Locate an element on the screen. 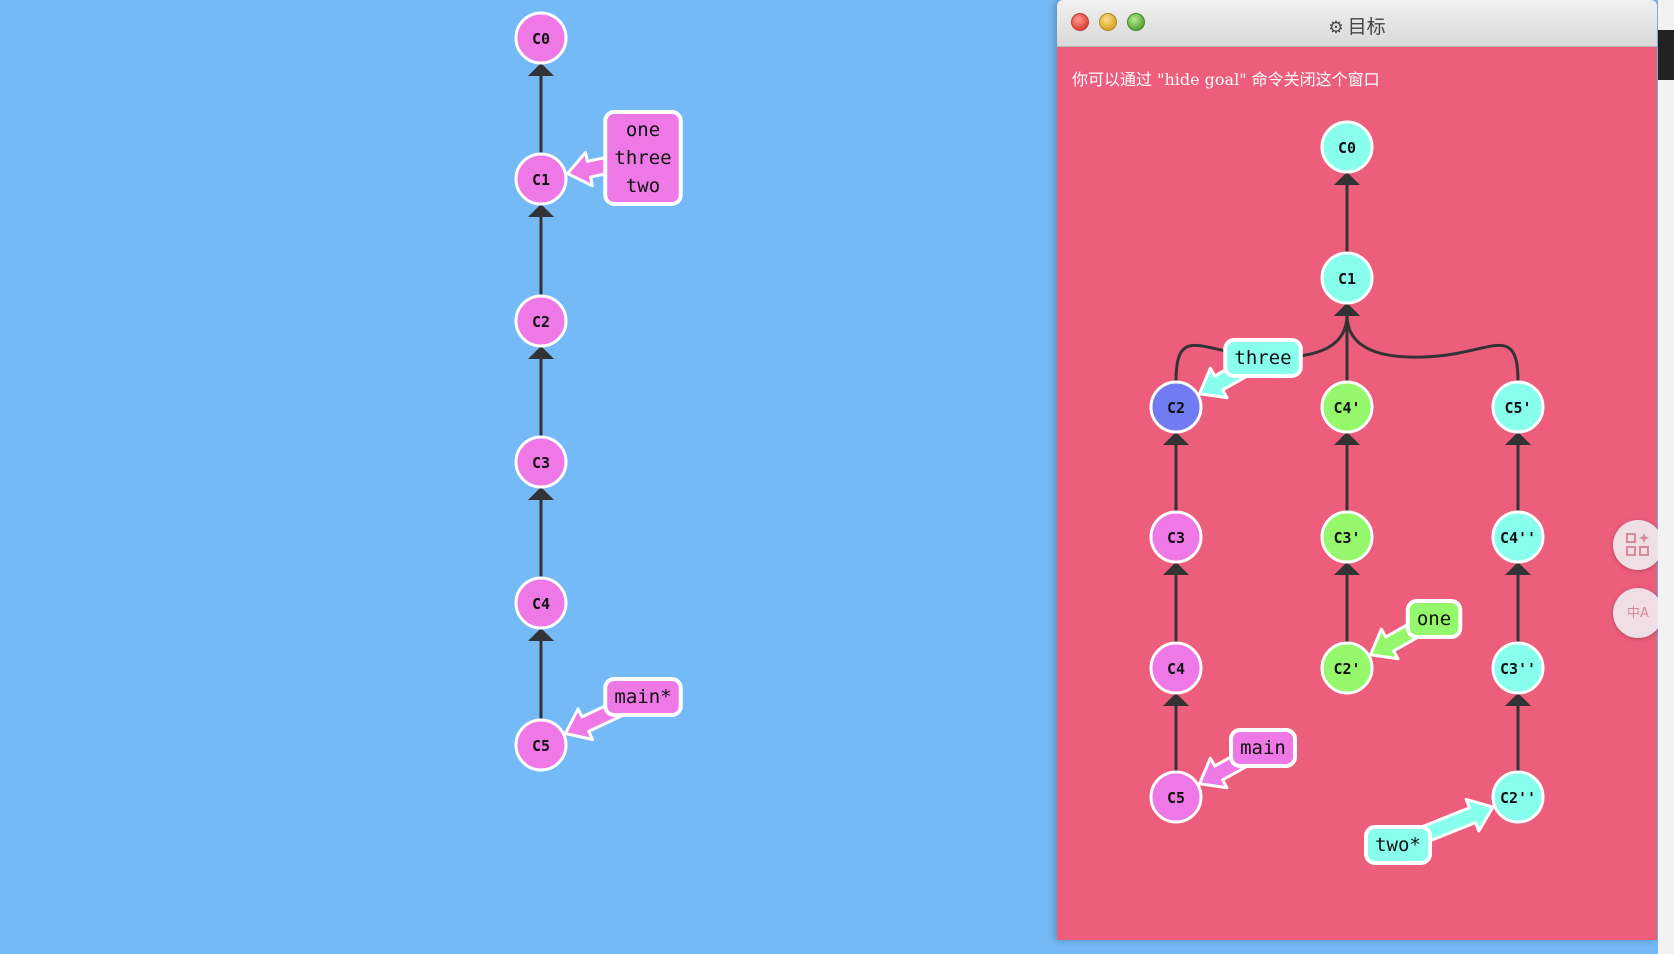  branch-label: one three two is located at coordinates (624, 158).